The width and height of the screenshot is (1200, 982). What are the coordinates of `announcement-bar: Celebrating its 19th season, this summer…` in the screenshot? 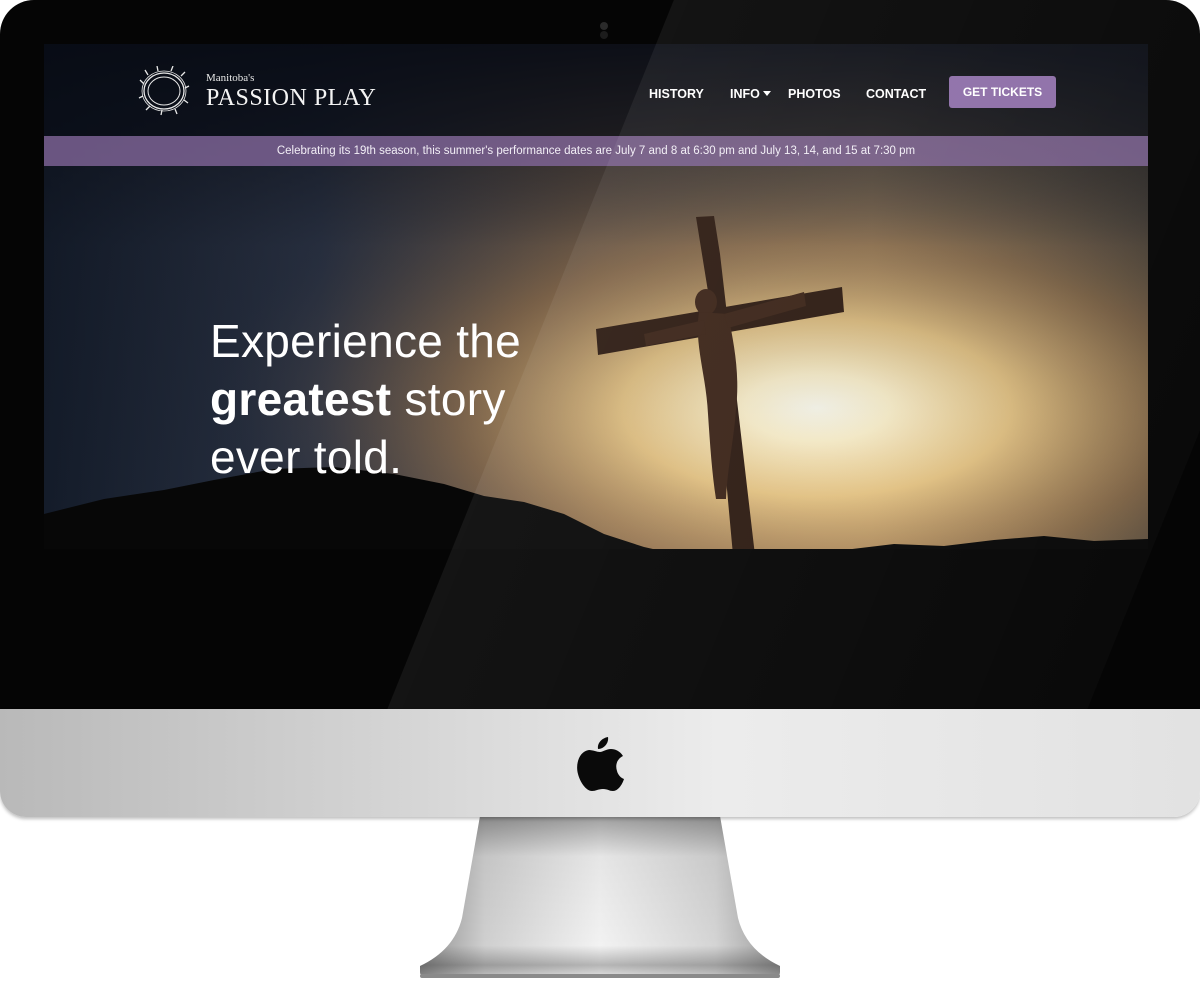 It's located at (596, 151).